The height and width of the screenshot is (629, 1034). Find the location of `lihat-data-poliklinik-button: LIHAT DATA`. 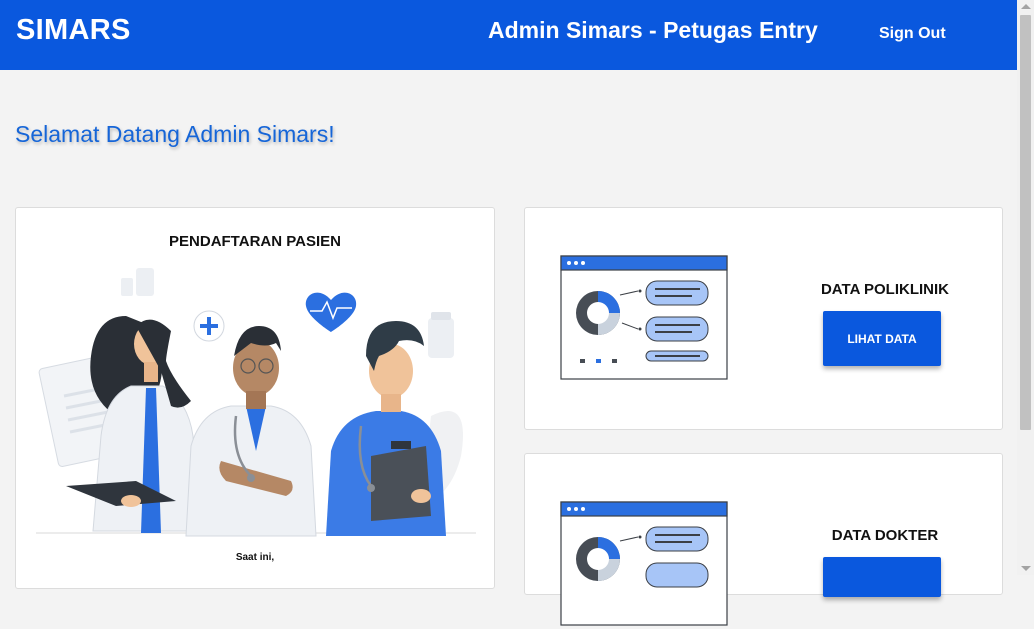

lihat-data-poliklinik-button: LIHAT DATA is located at coordinates (882, 338).